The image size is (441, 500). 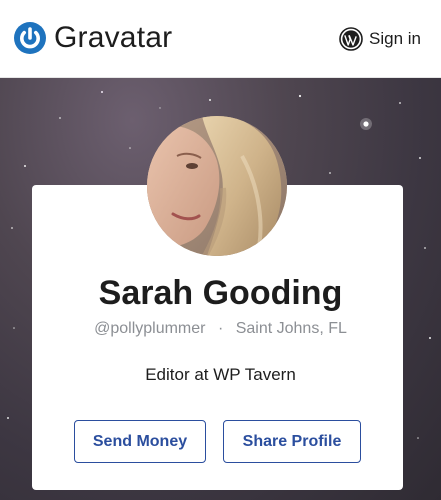 I want to click on profile-meta: @pollyplummer · Saint Johns, FL, so click(x=220, y=329).